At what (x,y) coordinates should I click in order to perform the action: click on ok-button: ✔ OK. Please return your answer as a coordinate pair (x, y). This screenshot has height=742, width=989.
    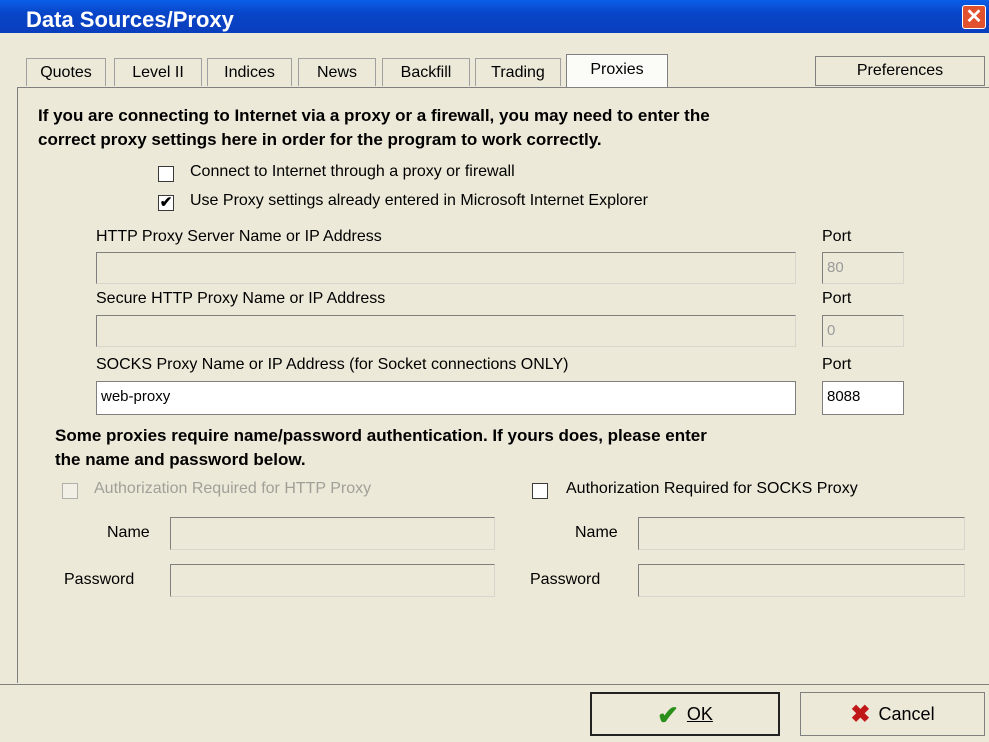
    Looking at the image, I should click on (685, 714).